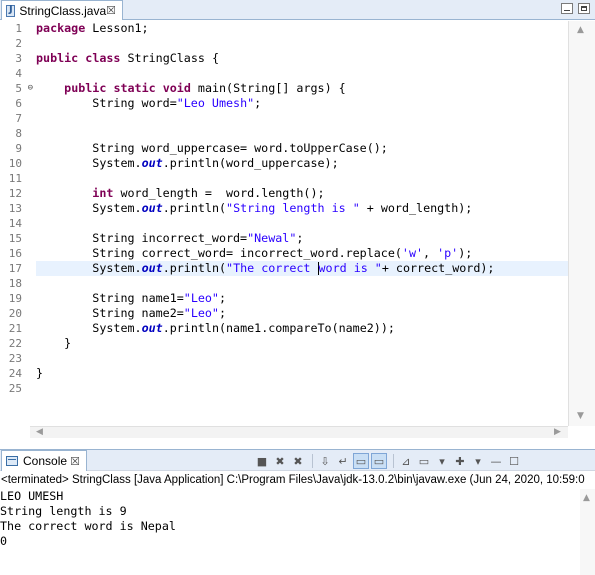 This screenshot has height=575, width=595. Describe the element at coordinates (215, 103) in the screenshot. I see `string-token: "Leo Umesh"` at that location.